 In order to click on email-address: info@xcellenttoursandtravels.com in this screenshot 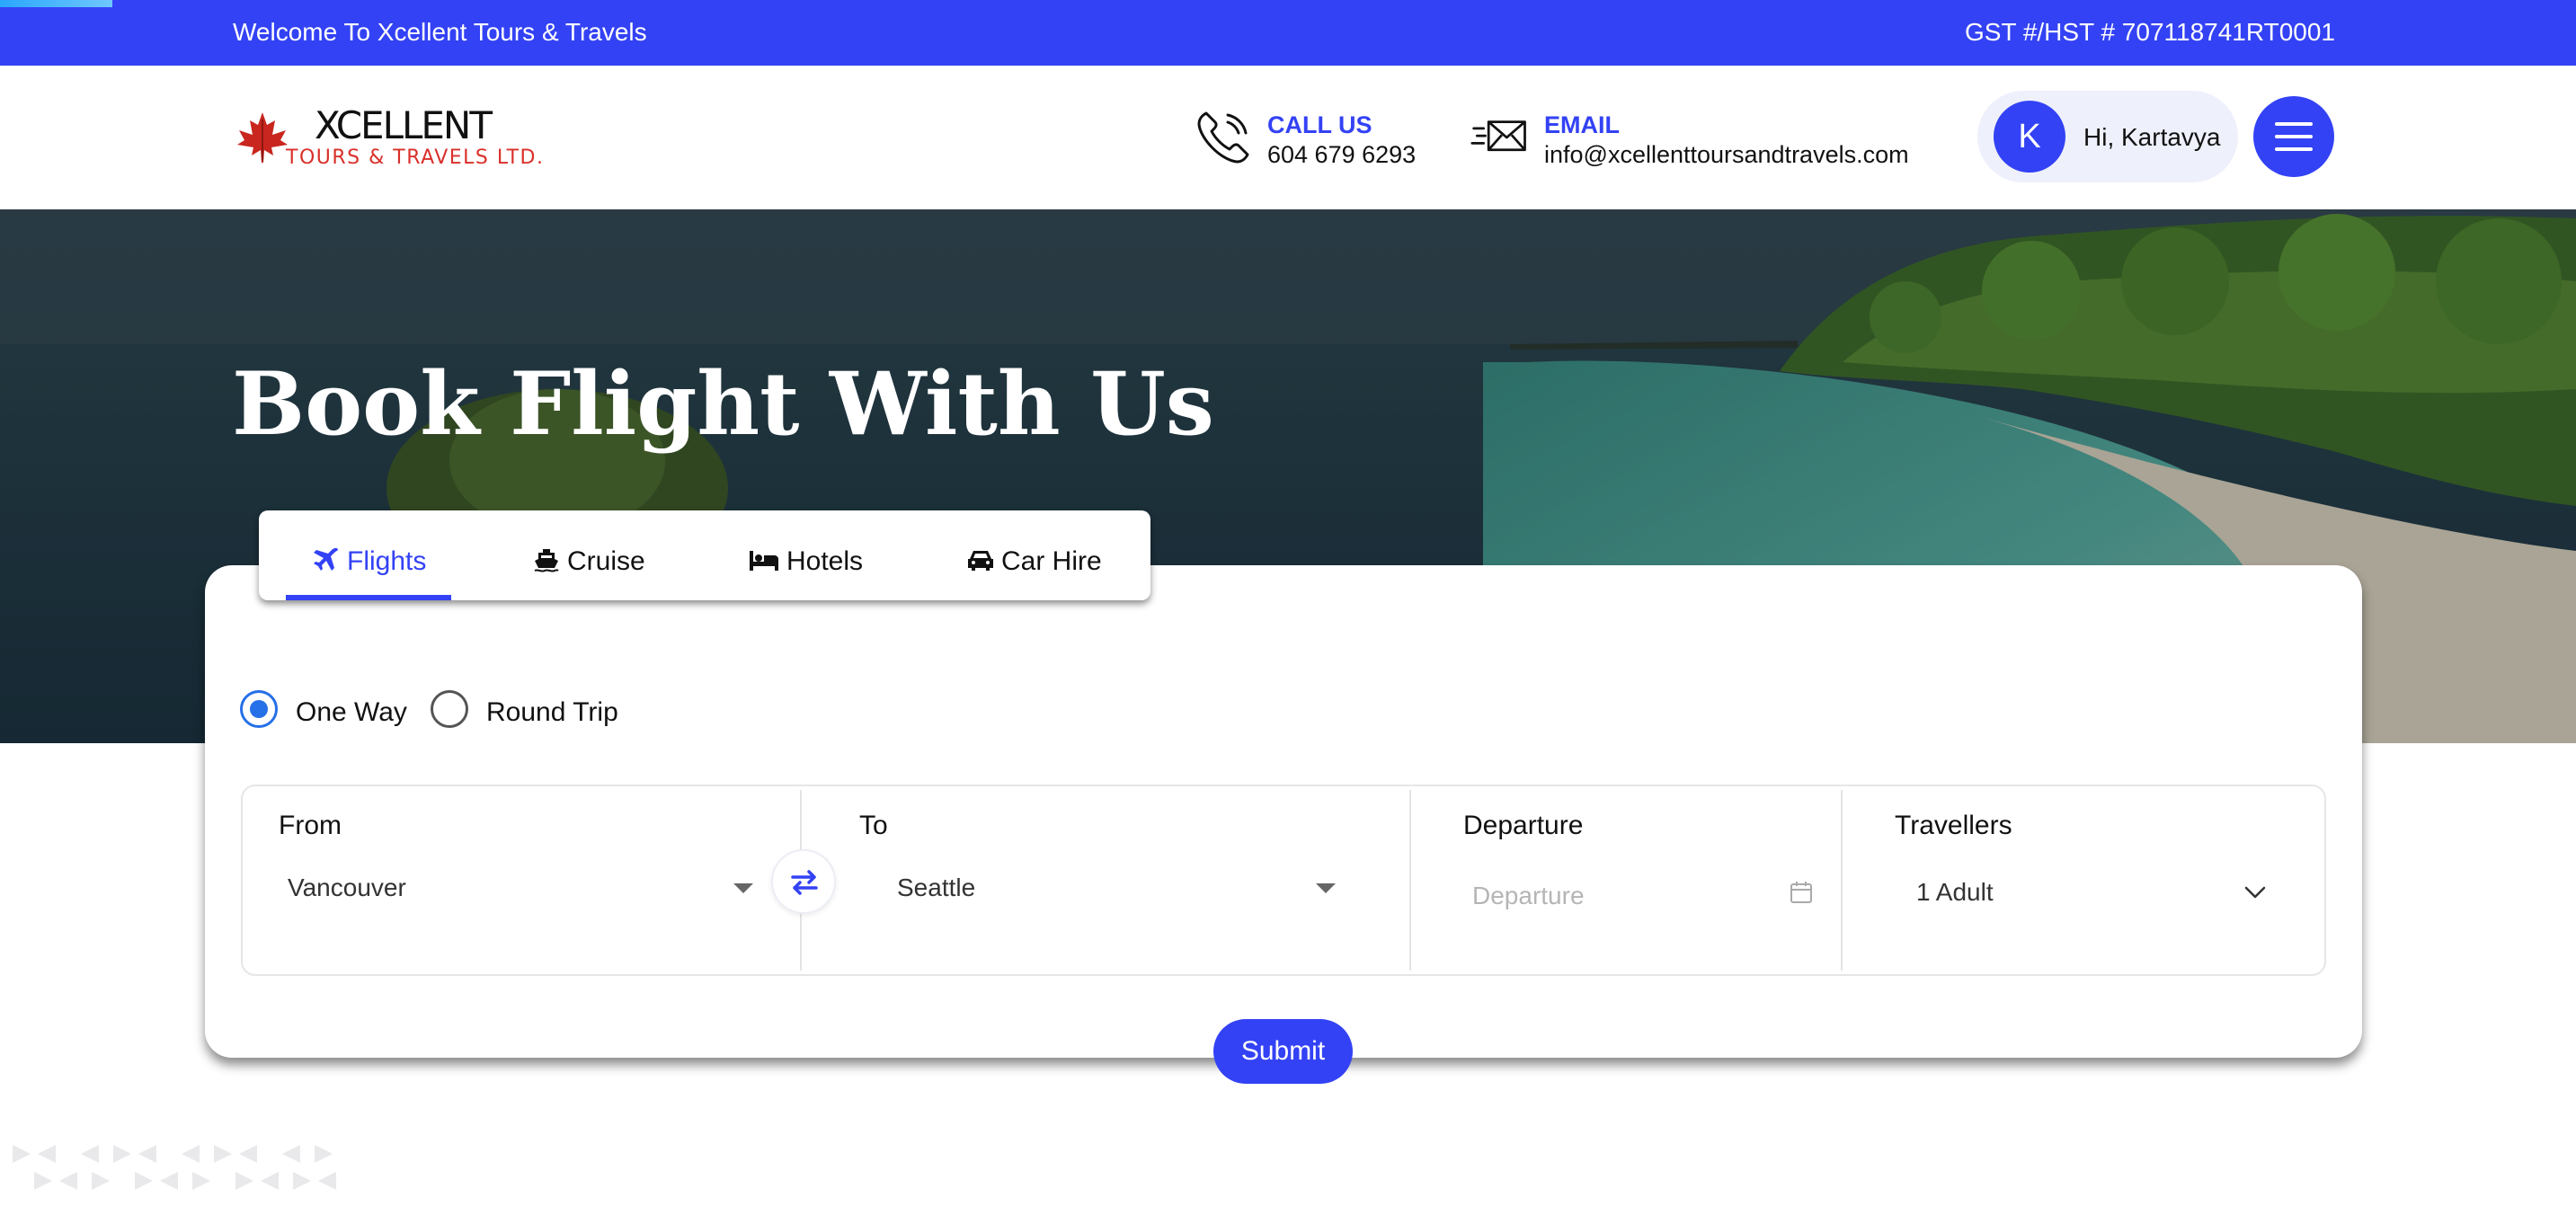, I will do `click(1726, 155)`.